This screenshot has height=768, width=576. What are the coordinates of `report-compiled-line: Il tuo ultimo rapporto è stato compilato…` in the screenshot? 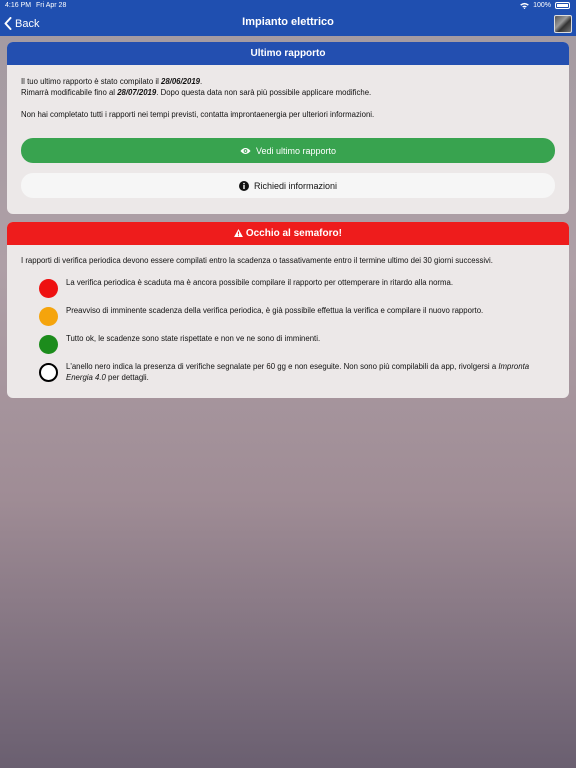 It's located at (288, 81).